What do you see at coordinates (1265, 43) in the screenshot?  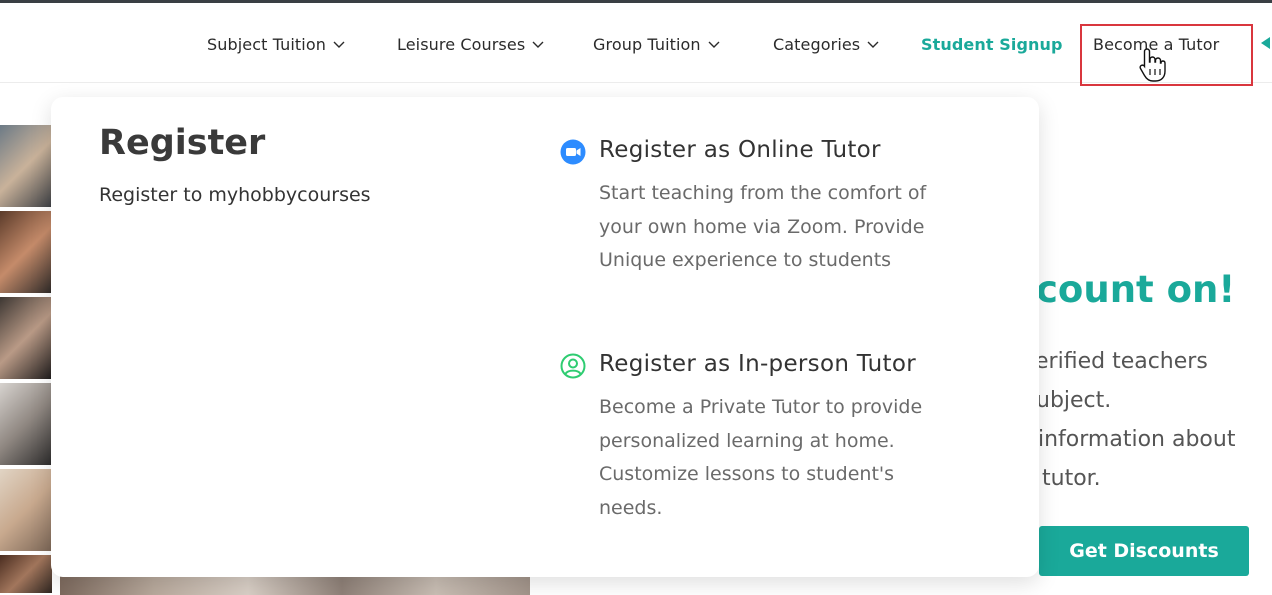 I see `nav-arrow-icon` at bounding box center [1265, 43].